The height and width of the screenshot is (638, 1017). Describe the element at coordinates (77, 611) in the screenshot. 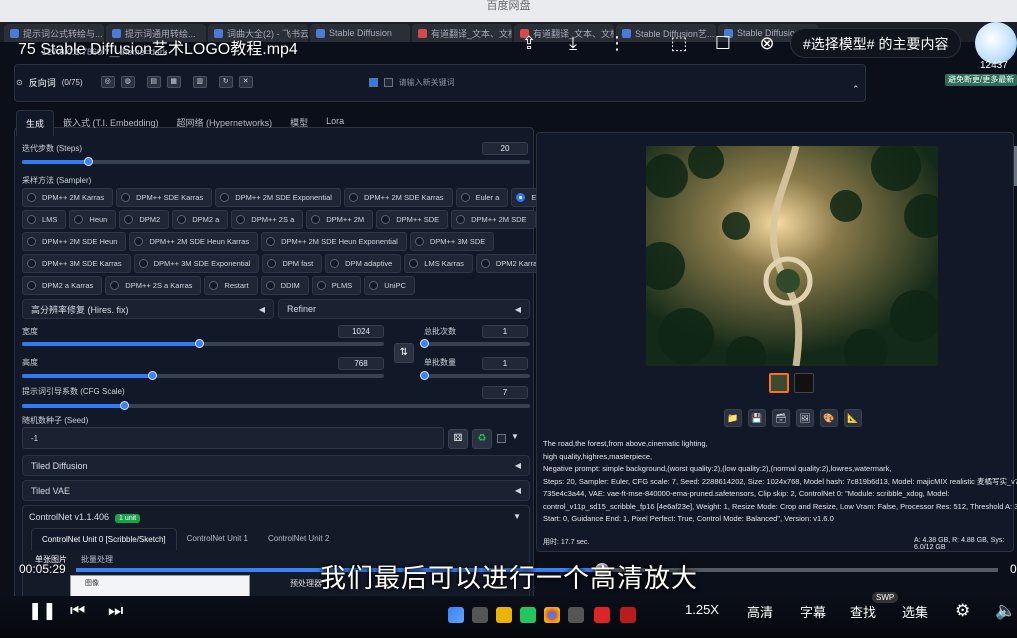

I see `prev-icon: ⏮` at that location.